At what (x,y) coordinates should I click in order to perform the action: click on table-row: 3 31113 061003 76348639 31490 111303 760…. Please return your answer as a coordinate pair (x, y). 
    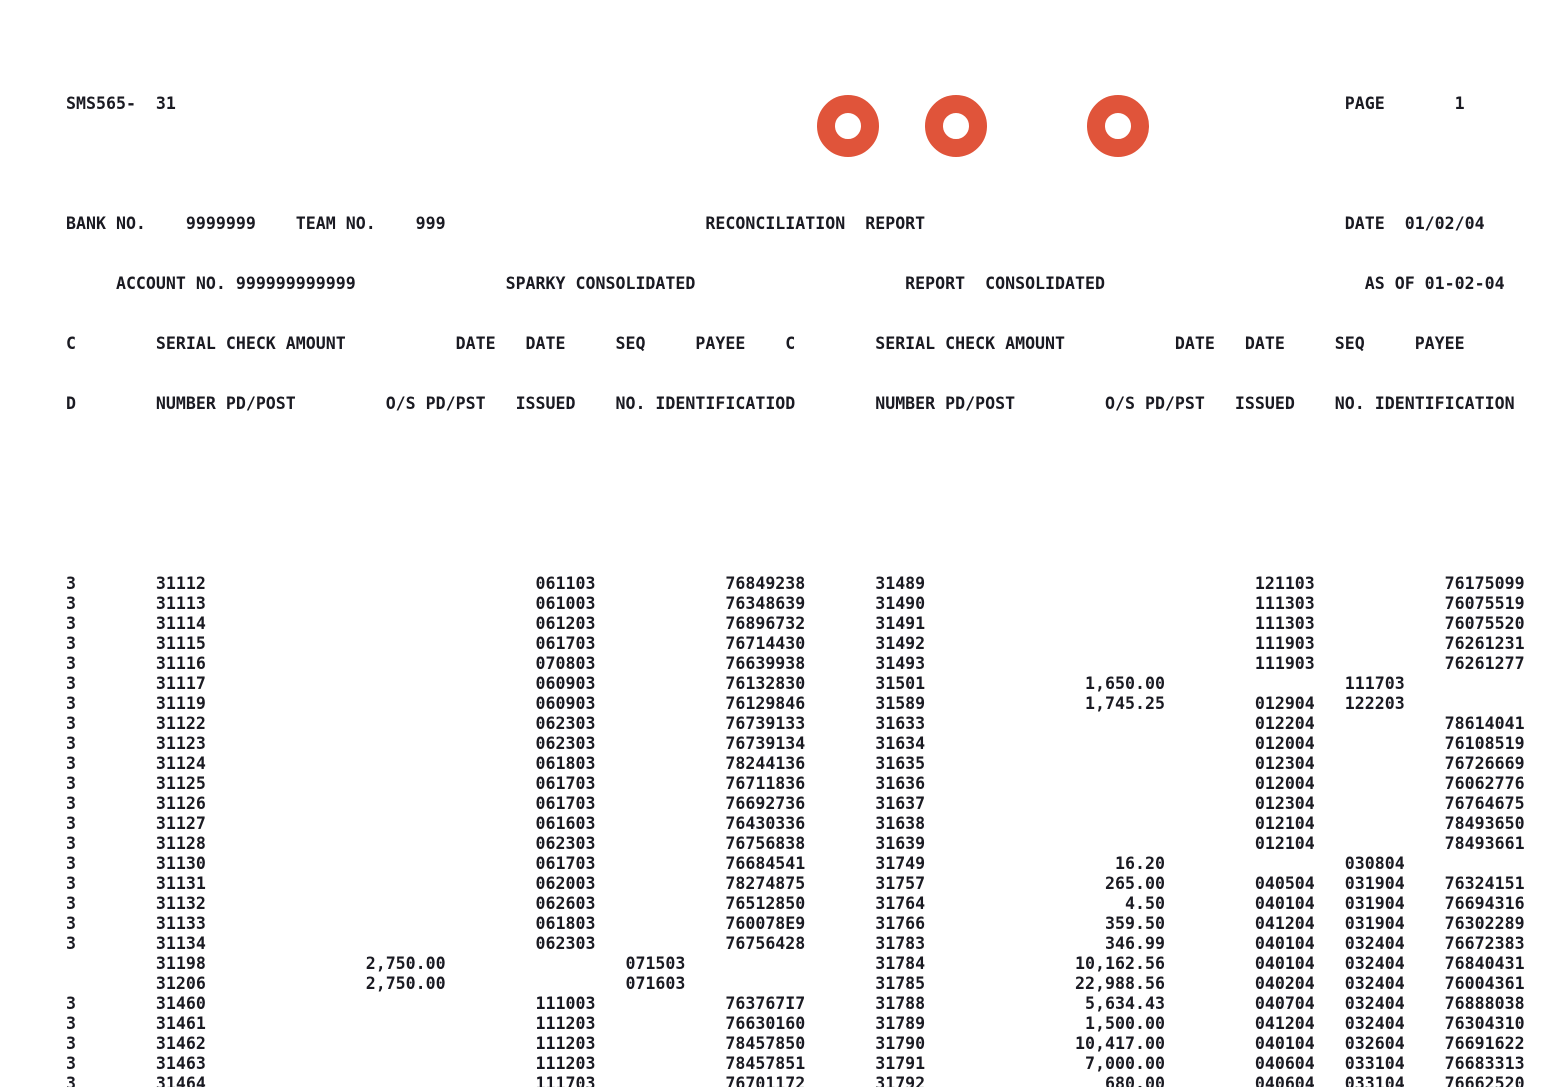
    Looking at the image, I should click on (795, 603).